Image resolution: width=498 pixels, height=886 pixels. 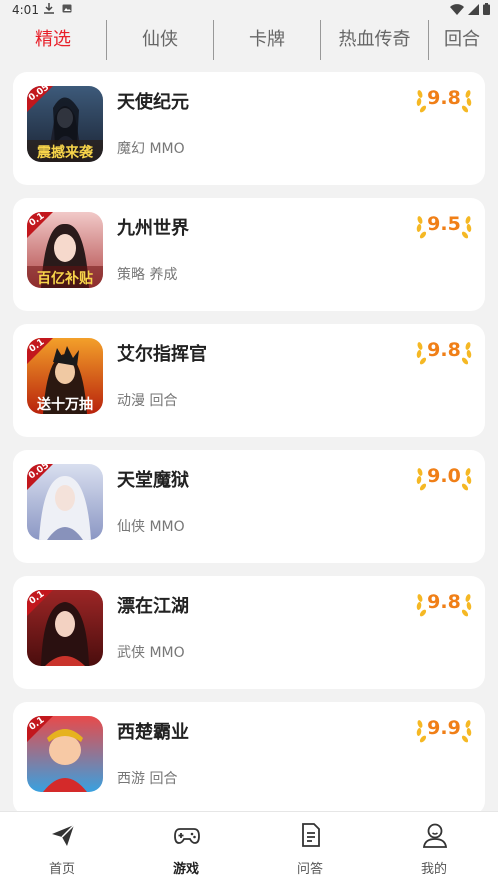 I want to click on game-card: 0.1 西楚霸业 西游 回合 9.9, so click(x=249, y=758).